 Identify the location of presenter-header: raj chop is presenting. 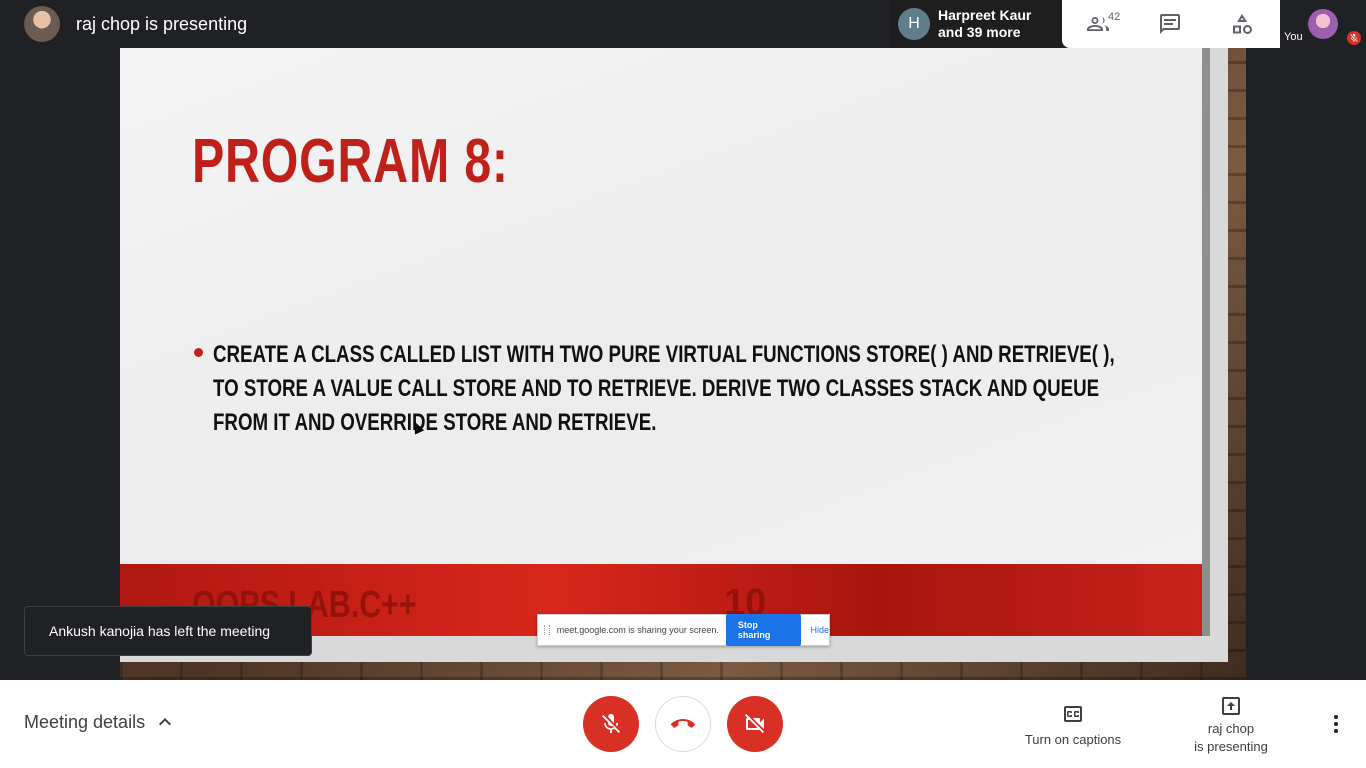
(123, 24).